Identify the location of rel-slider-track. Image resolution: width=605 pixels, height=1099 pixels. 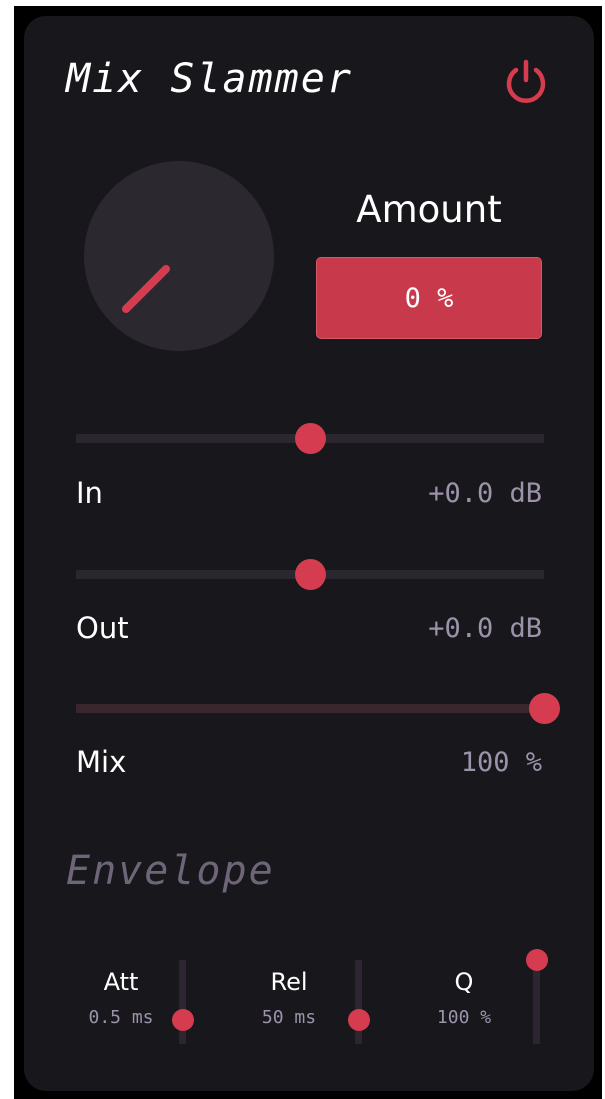
(358, 1002).